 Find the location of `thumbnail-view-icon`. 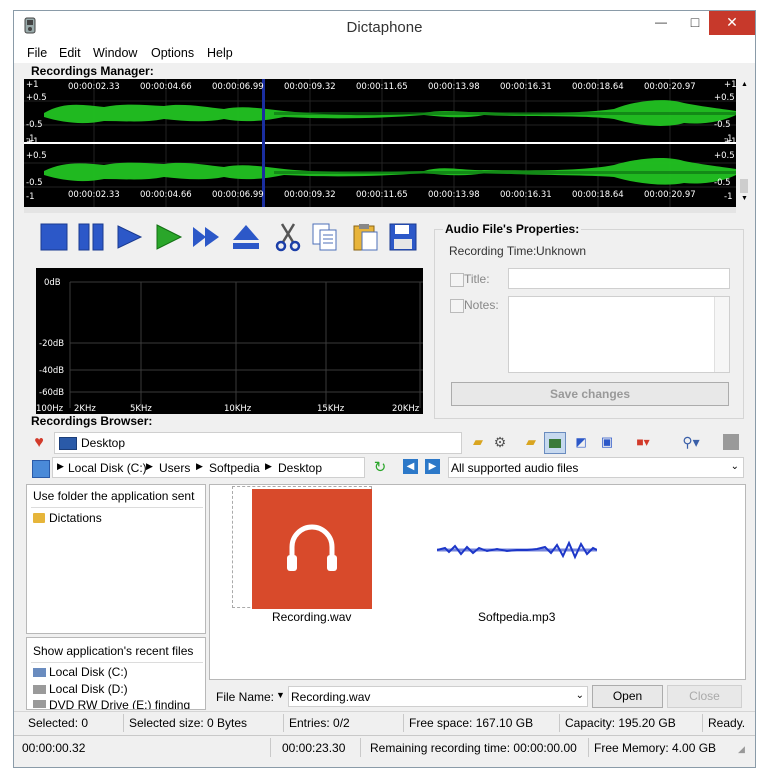

thumbnail-view-icon is located at coordinates (555, 443).